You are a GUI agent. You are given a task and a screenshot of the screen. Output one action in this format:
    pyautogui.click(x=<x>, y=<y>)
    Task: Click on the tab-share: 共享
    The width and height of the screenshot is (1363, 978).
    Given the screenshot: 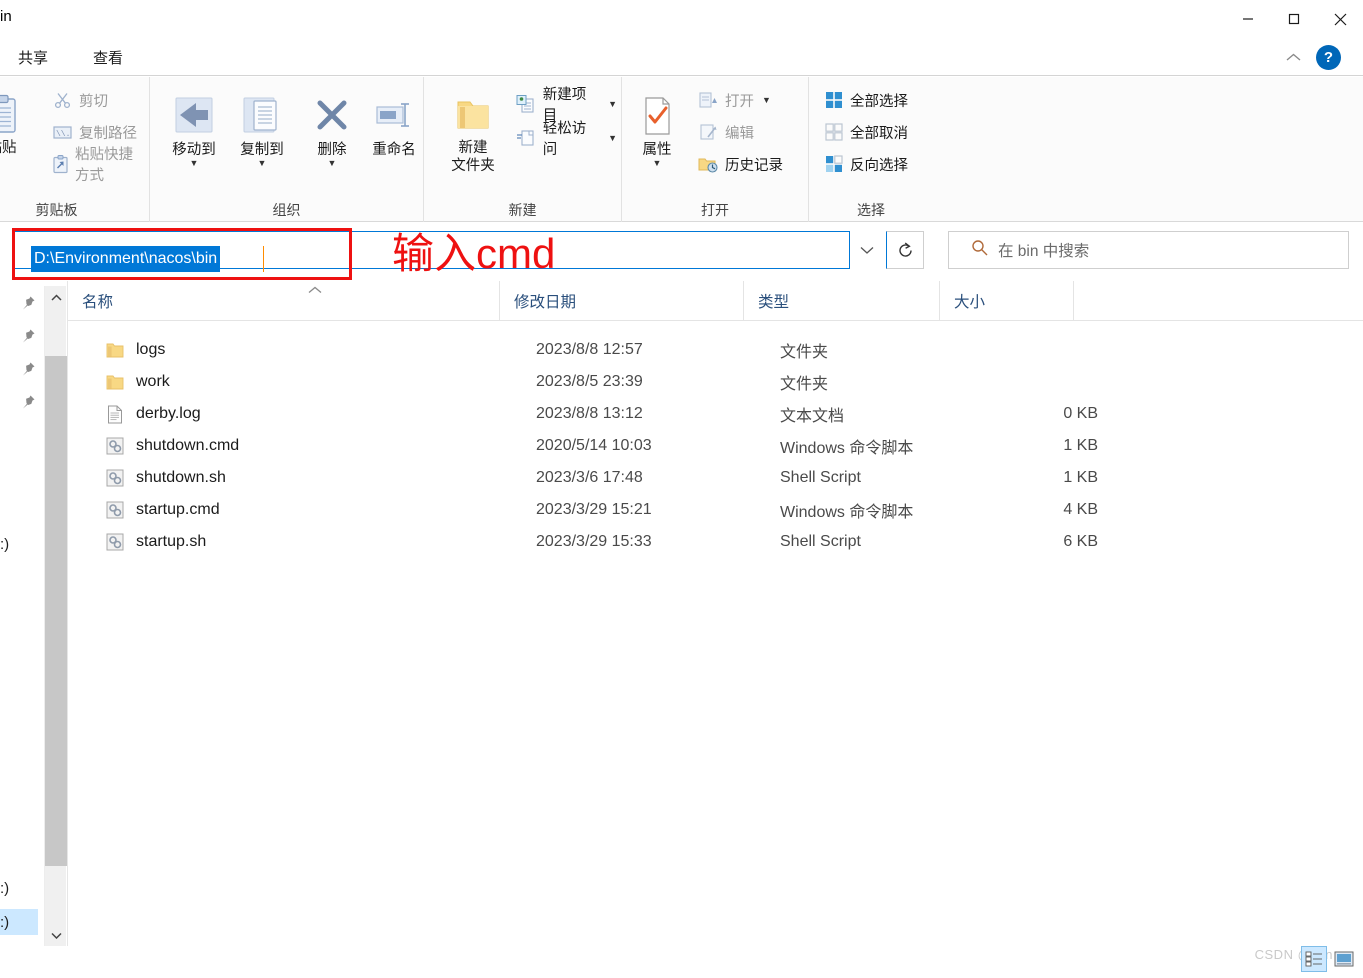 What is the action you would take?
    pyautogui.click(x=33, y=57)
    